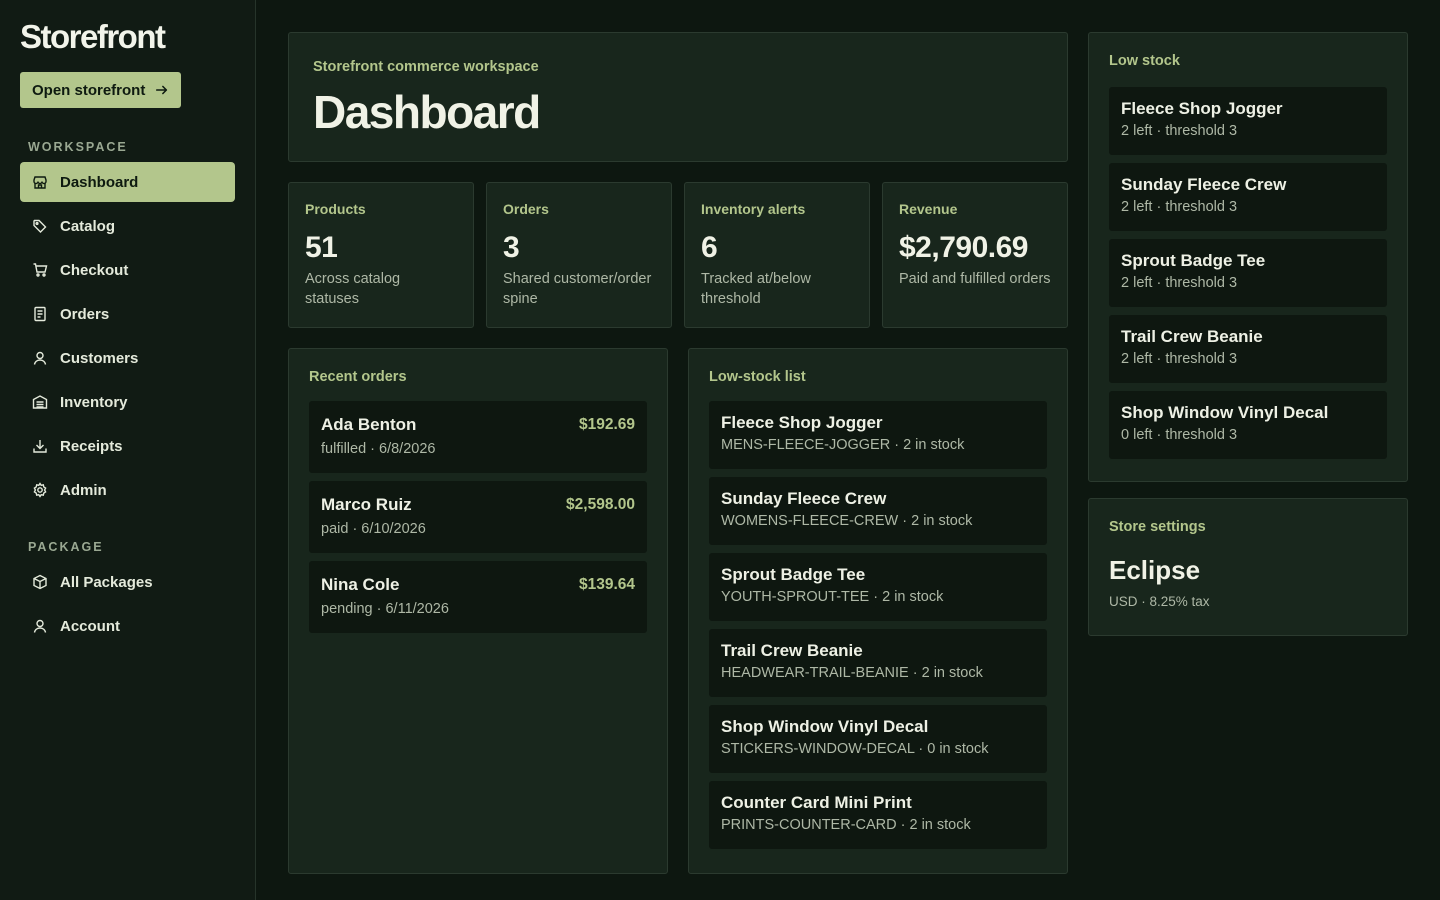 Image resolution: width=1440 pixels, height=900 pixels. Describe the element at coordinates (832, 597) in the screenshot. I see `product-meta: YOUTH-SPROUT-TEE · 2 in stock` at that location.